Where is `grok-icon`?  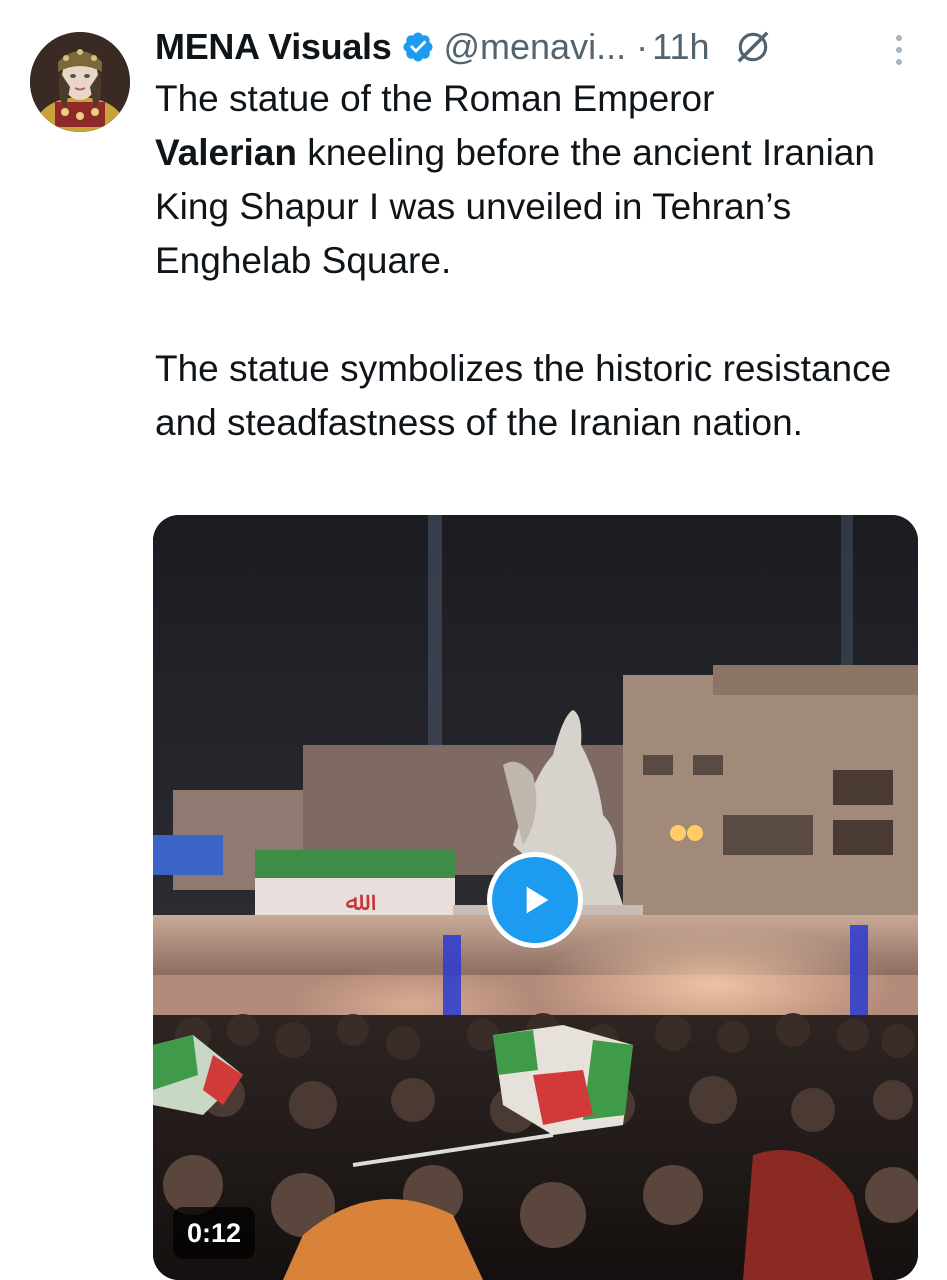
grok-icon is located at coordinates (753, 47).